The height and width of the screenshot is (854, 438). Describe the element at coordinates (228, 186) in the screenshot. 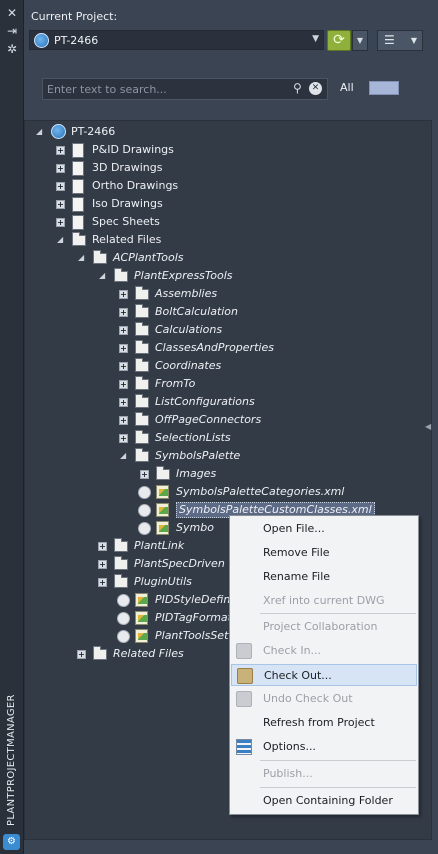

I see `tree-folder-item: + Ortho Drawings` at that location.